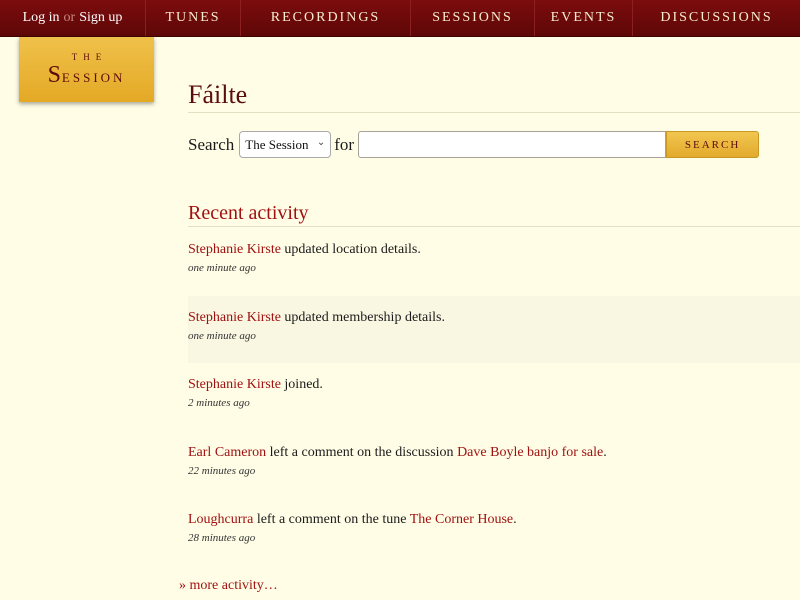  I want to click on nav-sessions: SESSIONS, so click(473, 18).